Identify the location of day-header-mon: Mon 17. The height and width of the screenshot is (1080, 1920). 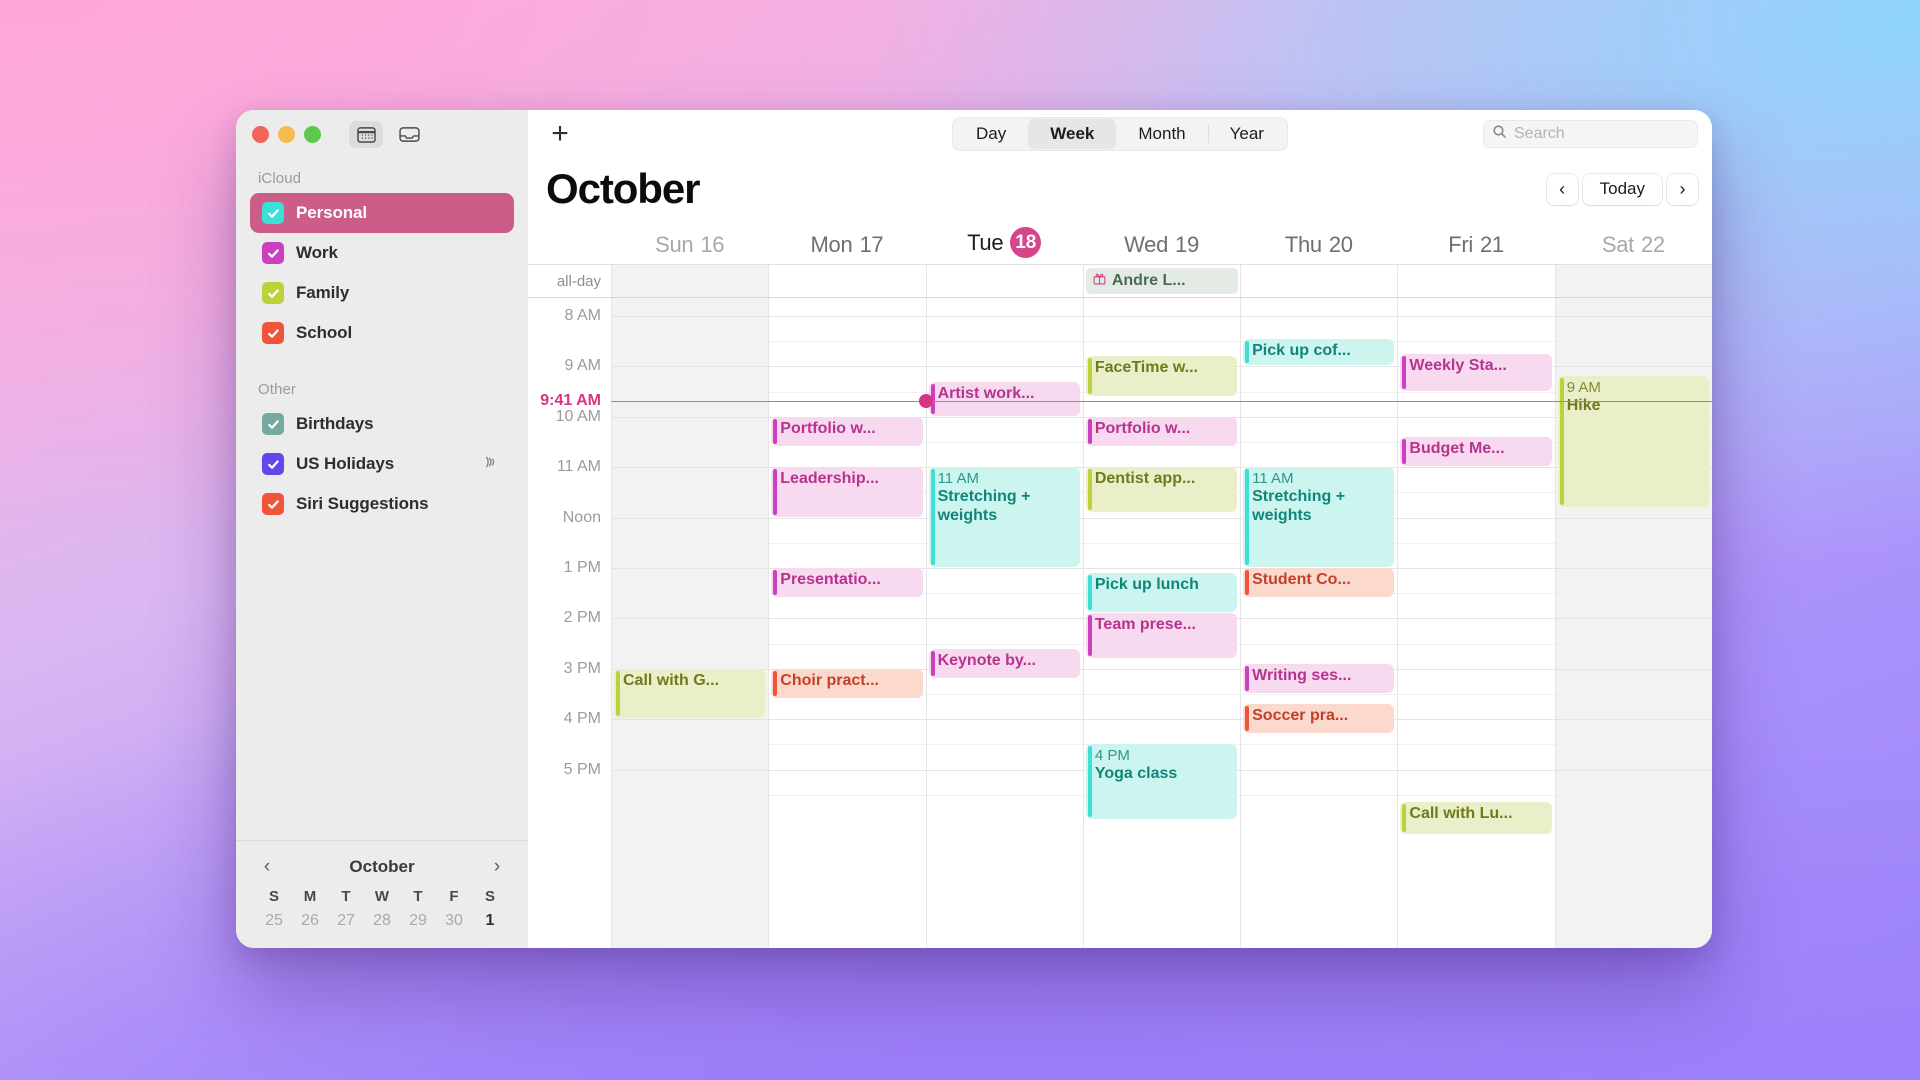
(846, 248).